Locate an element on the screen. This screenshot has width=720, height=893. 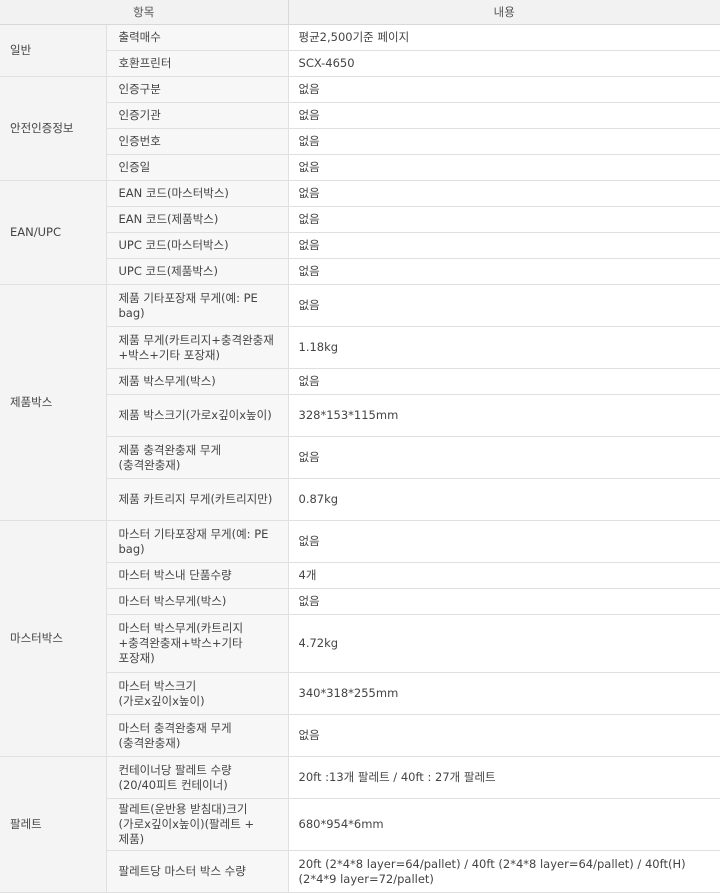
table-row: 인증번호 없음 is located at coordinates (360, 141).